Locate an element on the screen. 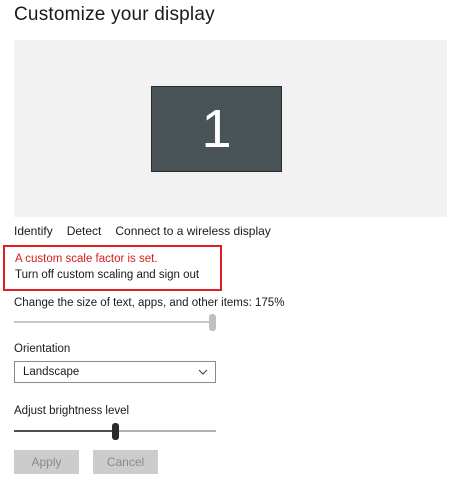 This screenshot has height=479, width=474. connect-wireless-display-link: Connect to a wireless display is located at coordinates (192, 231).